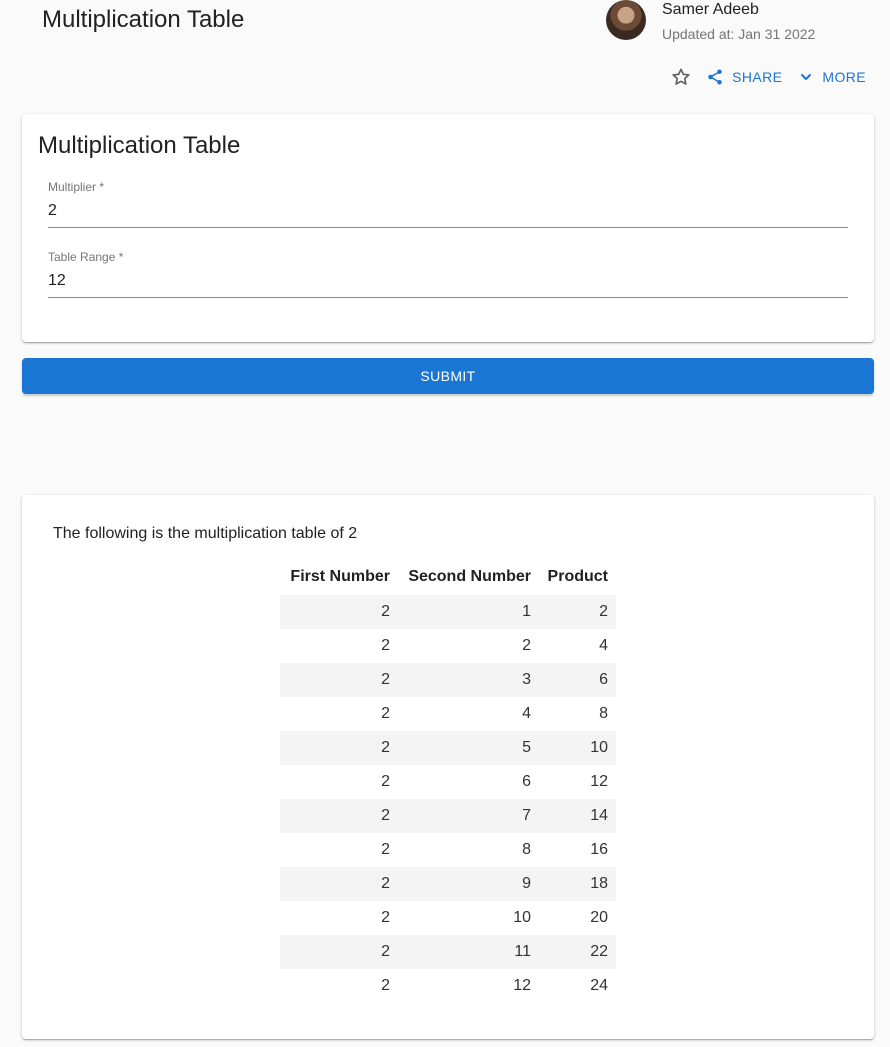  I want to click on updated-date: Updated at: Jan 31 2022, so click(739, 34).